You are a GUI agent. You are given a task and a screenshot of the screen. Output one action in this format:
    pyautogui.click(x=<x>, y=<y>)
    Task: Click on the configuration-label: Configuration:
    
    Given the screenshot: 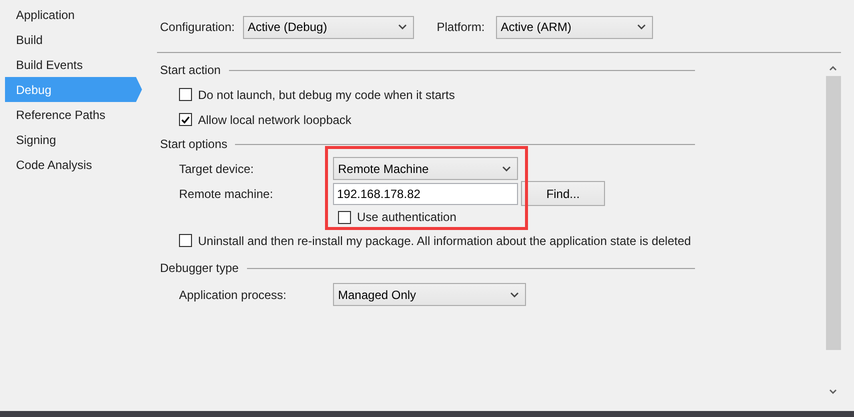 What is the action you would take?
    pyautogui.click(x=197, y=27)
    